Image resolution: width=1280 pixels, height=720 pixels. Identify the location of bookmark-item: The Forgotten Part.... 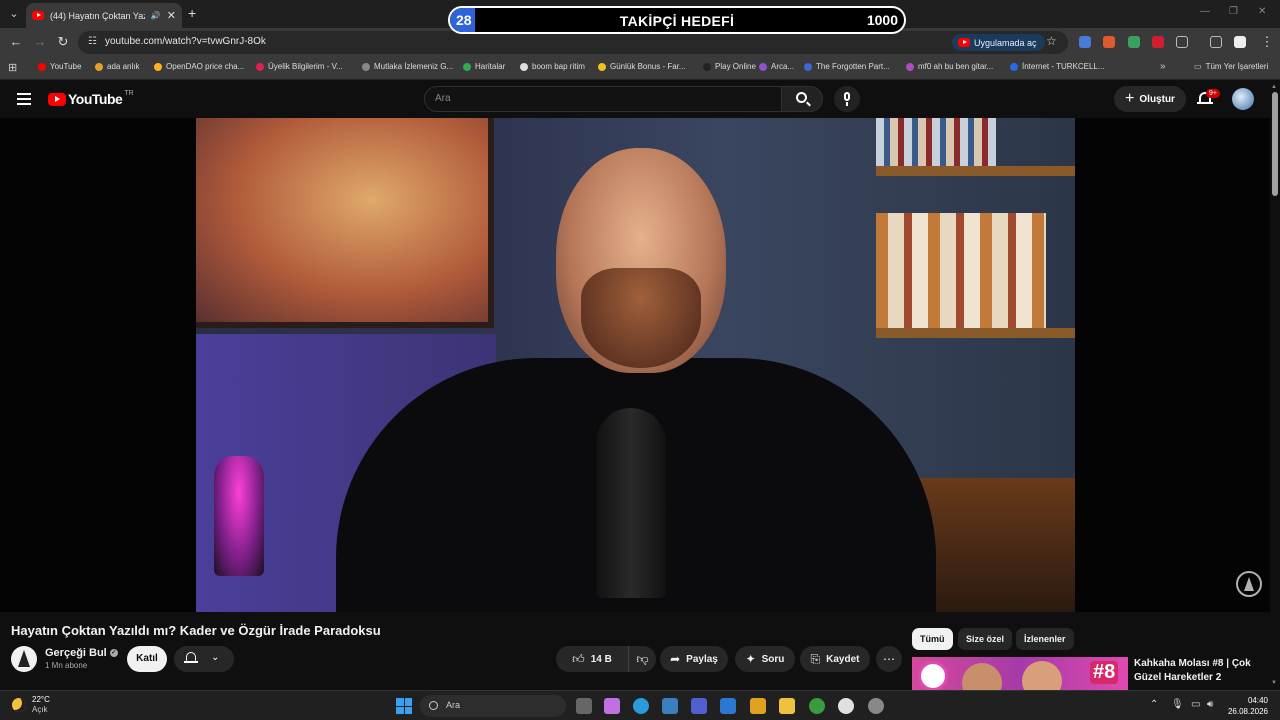
(847, 66).